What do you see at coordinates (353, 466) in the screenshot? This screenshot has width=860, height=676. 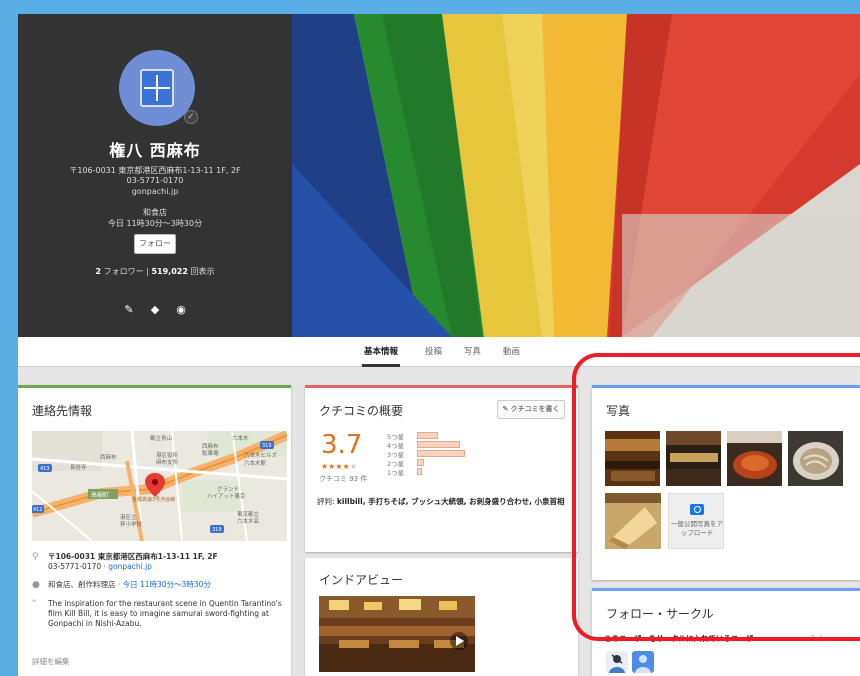 I see `empty-star: ★` at bounding box center [353, 466].